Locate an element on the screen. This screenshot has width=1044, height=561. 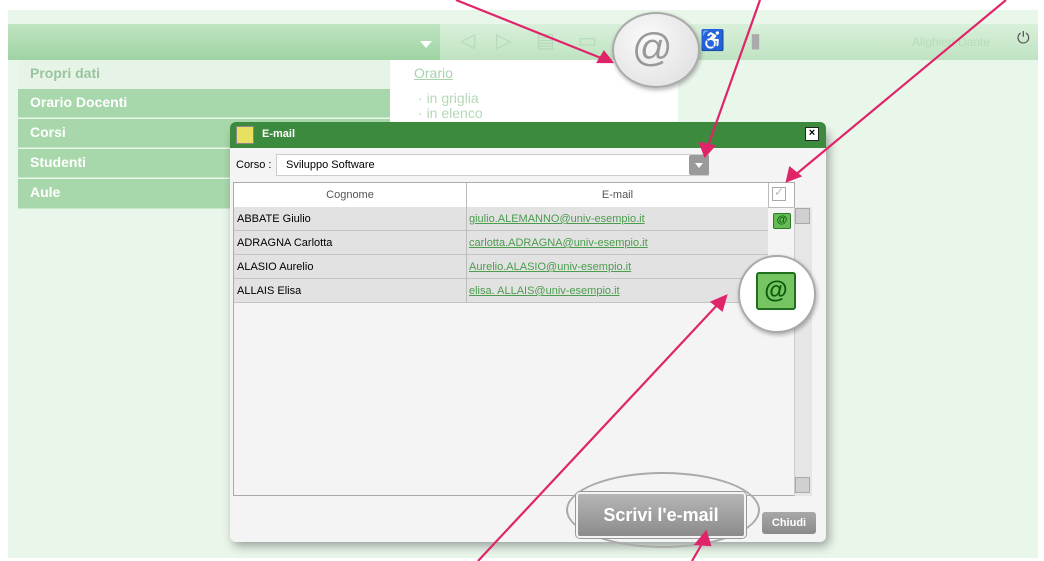
callout-line-select-all is located at coordinates (900, 88).